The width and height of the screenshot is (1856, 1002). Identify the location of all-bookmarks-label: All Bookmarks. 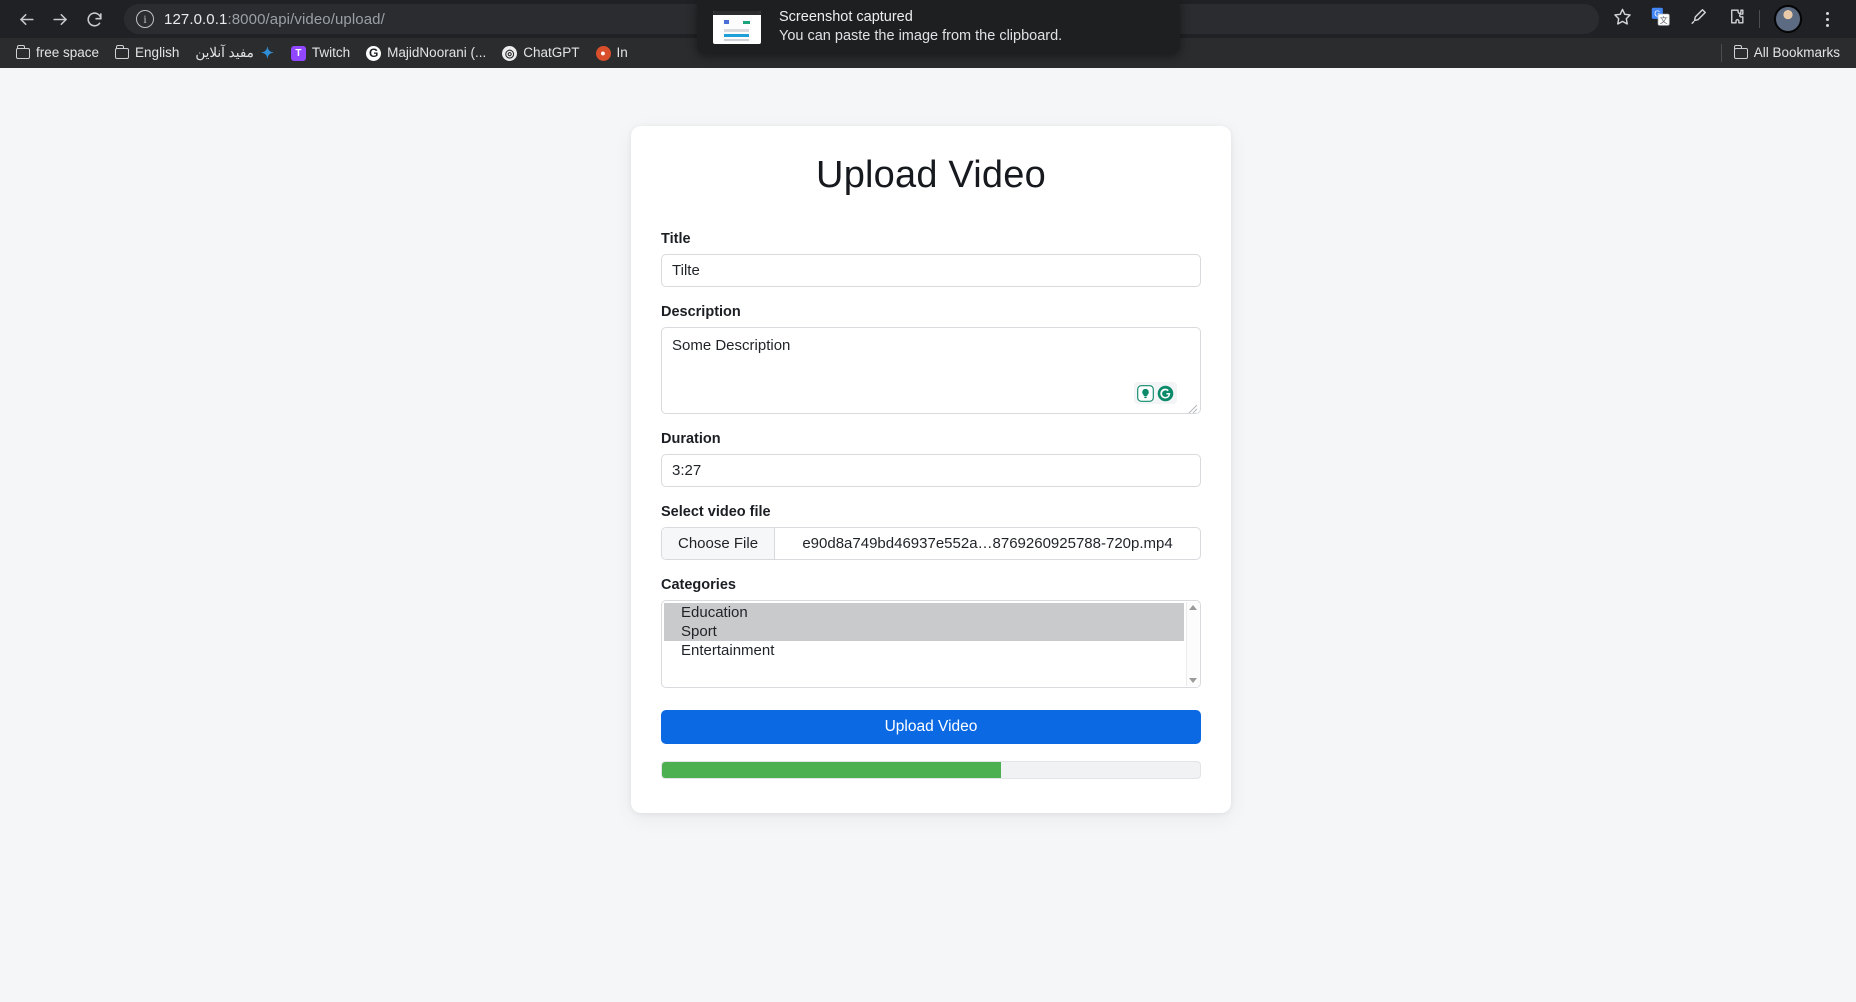
(1796, 53).